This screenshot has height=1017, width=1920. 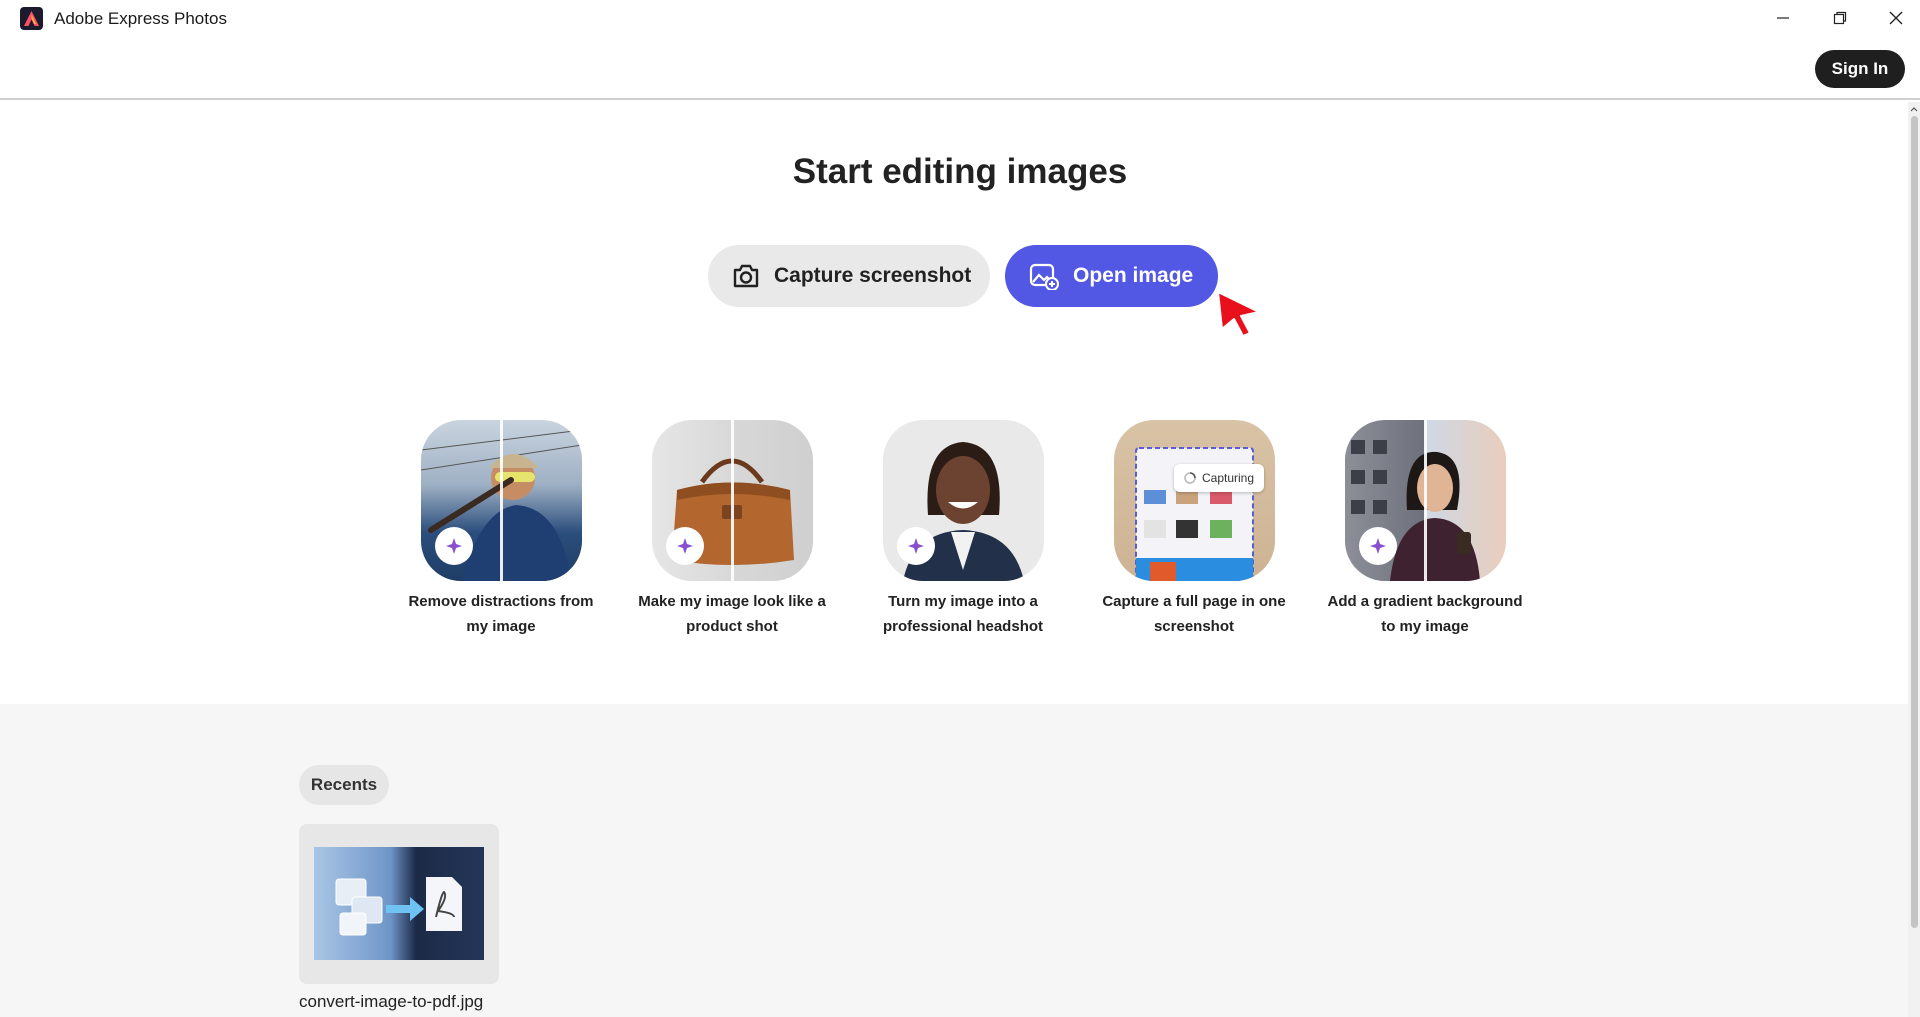 I want to click on capturing-indicator: Capturing, so click(x=1218, y=478).